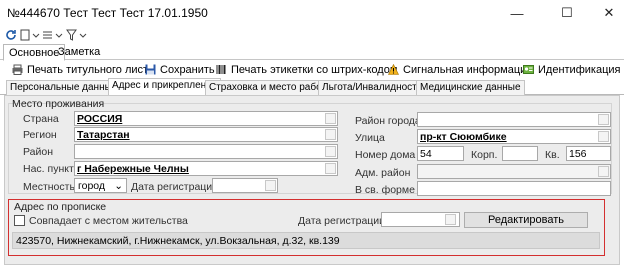 The width and height of the screenshot is (624, 268). I want to click on house-field: 54, so click(440, 153).